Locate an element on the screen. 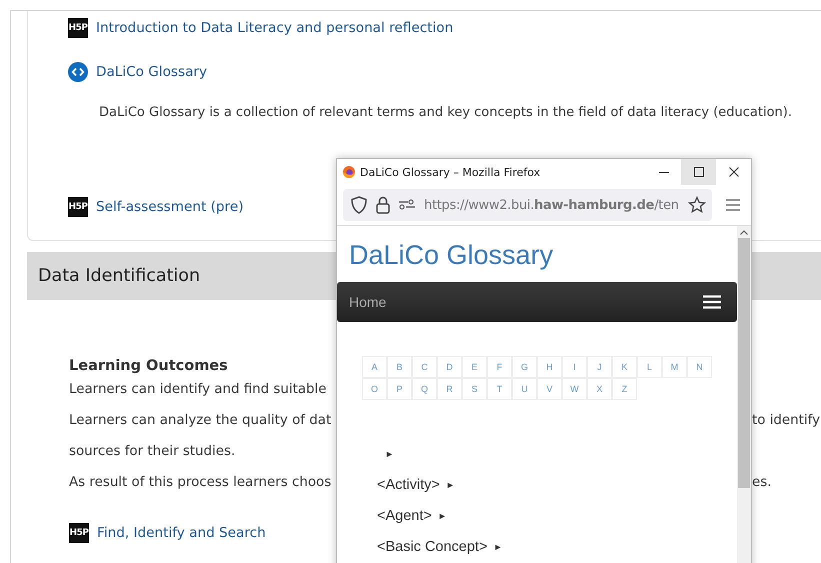  letter-link: D is located at coordinates (449, 367).